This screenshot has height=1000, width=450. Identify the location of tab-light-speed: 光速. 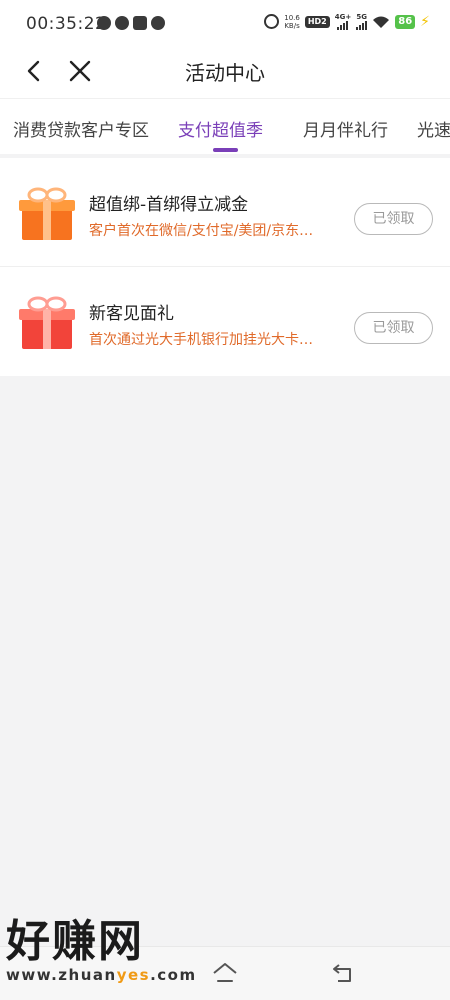
(433, 128).